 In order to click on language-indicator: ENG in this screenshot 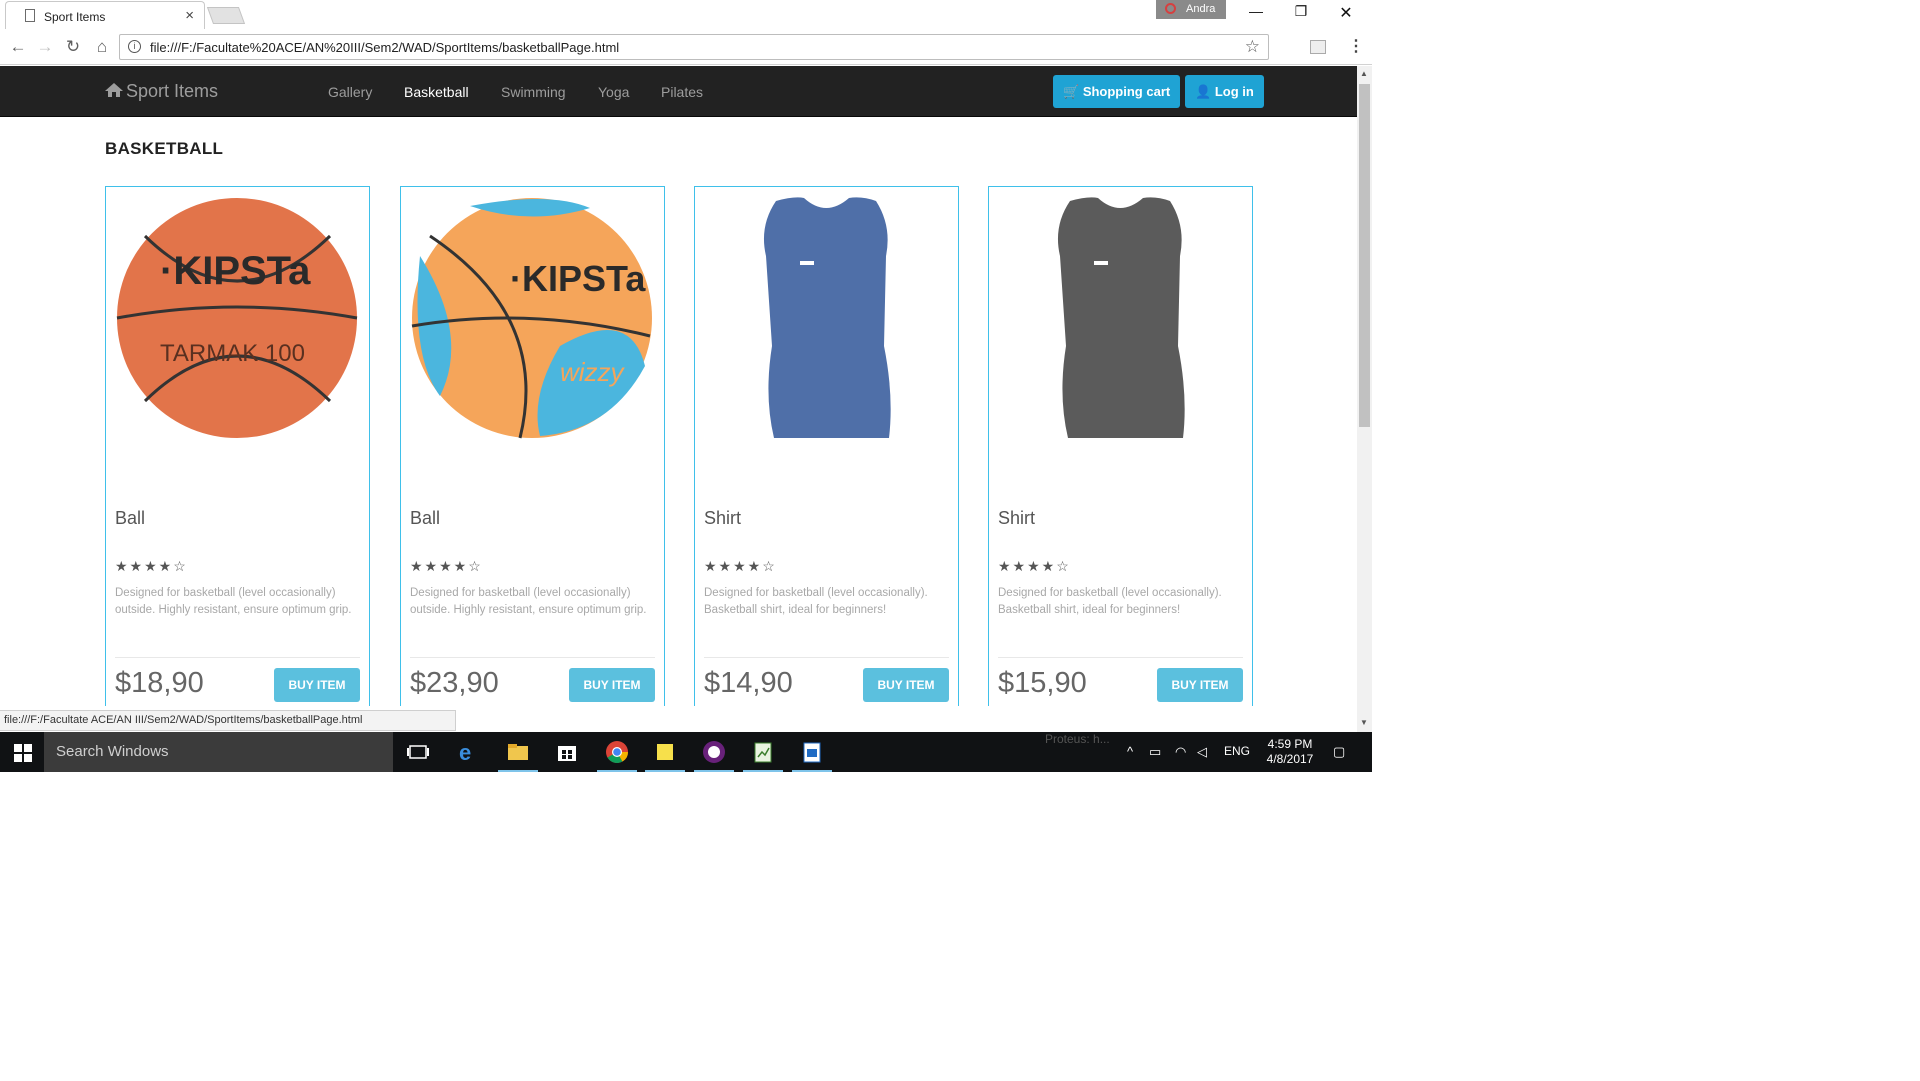, I will do `click(1237, 751)`.